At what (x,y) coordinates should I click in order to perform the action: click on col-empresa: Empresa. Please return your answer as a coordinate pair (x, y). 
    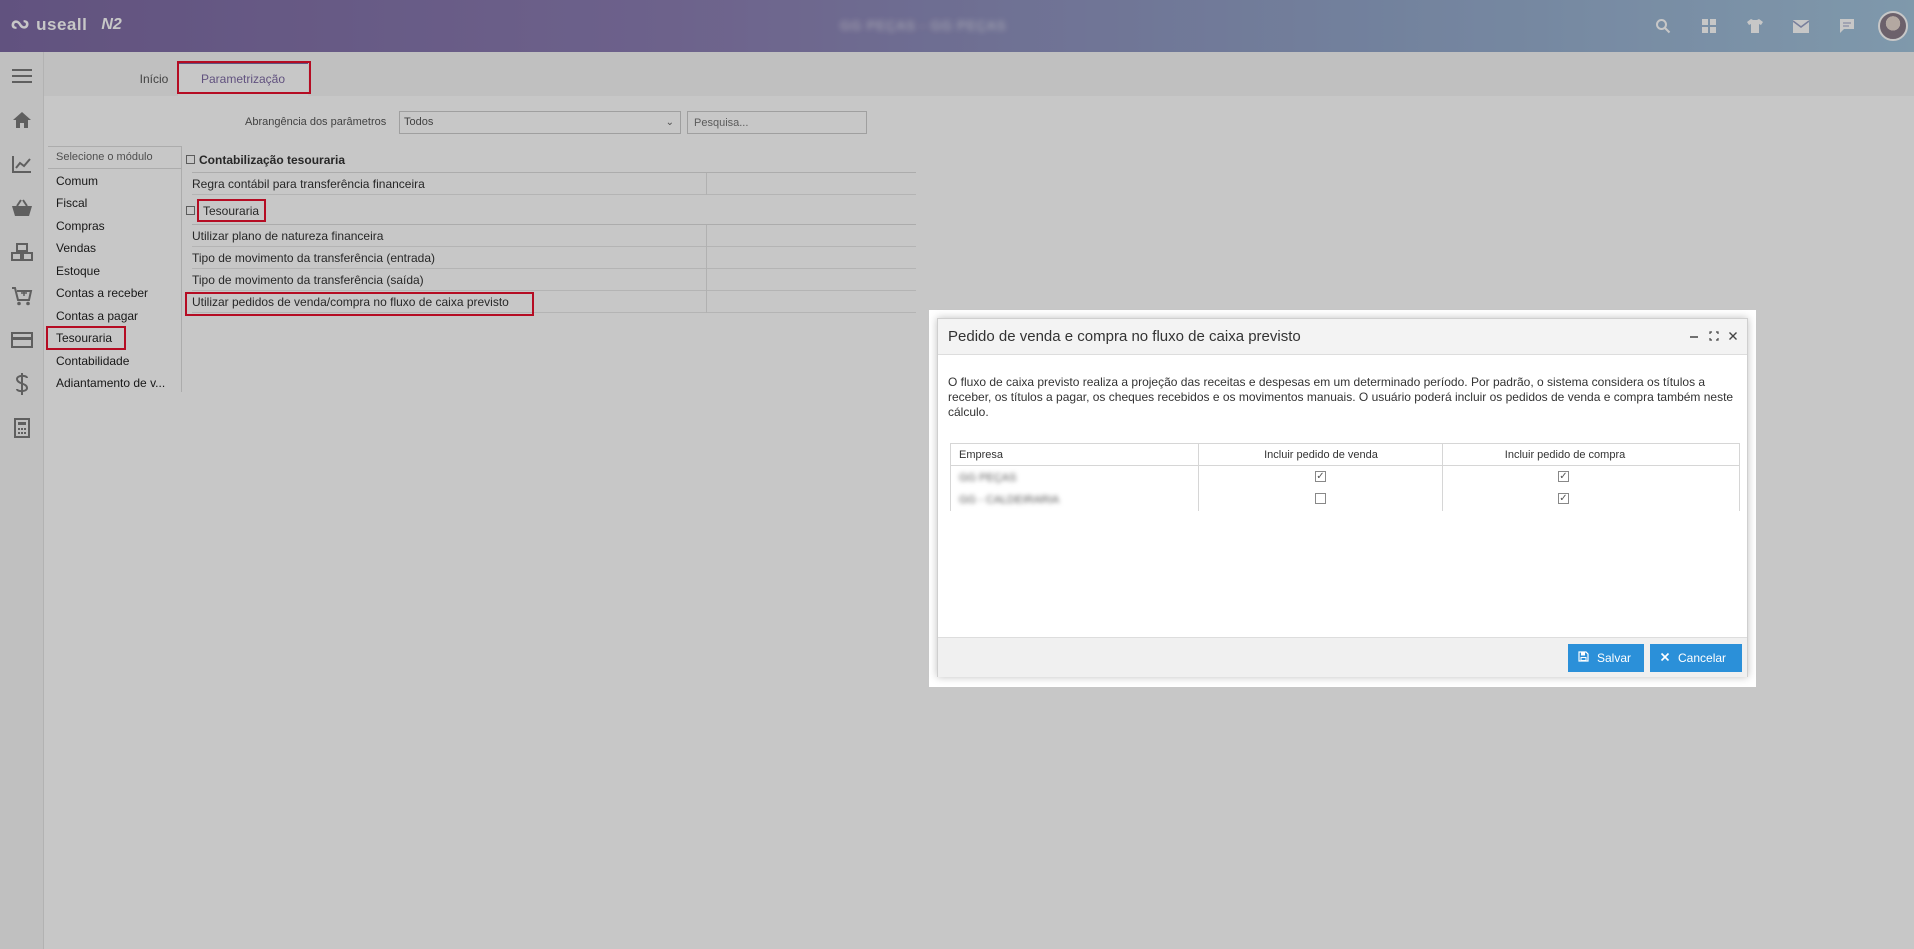
    Looking at the image, I should click on (981, 455).